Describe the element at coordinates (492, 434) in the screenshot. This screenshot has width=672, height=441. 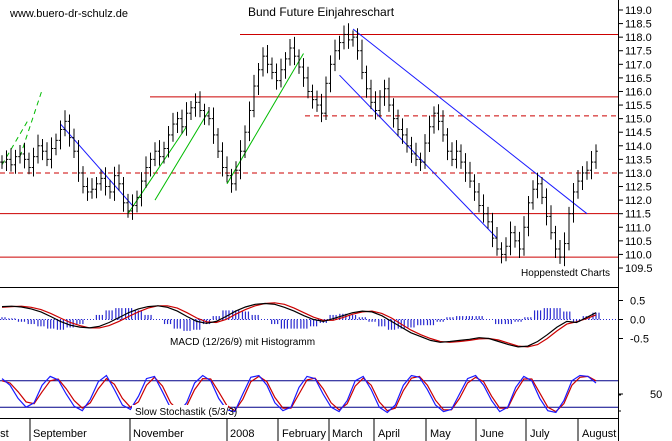
I see `x-tick-label: June` at that location.